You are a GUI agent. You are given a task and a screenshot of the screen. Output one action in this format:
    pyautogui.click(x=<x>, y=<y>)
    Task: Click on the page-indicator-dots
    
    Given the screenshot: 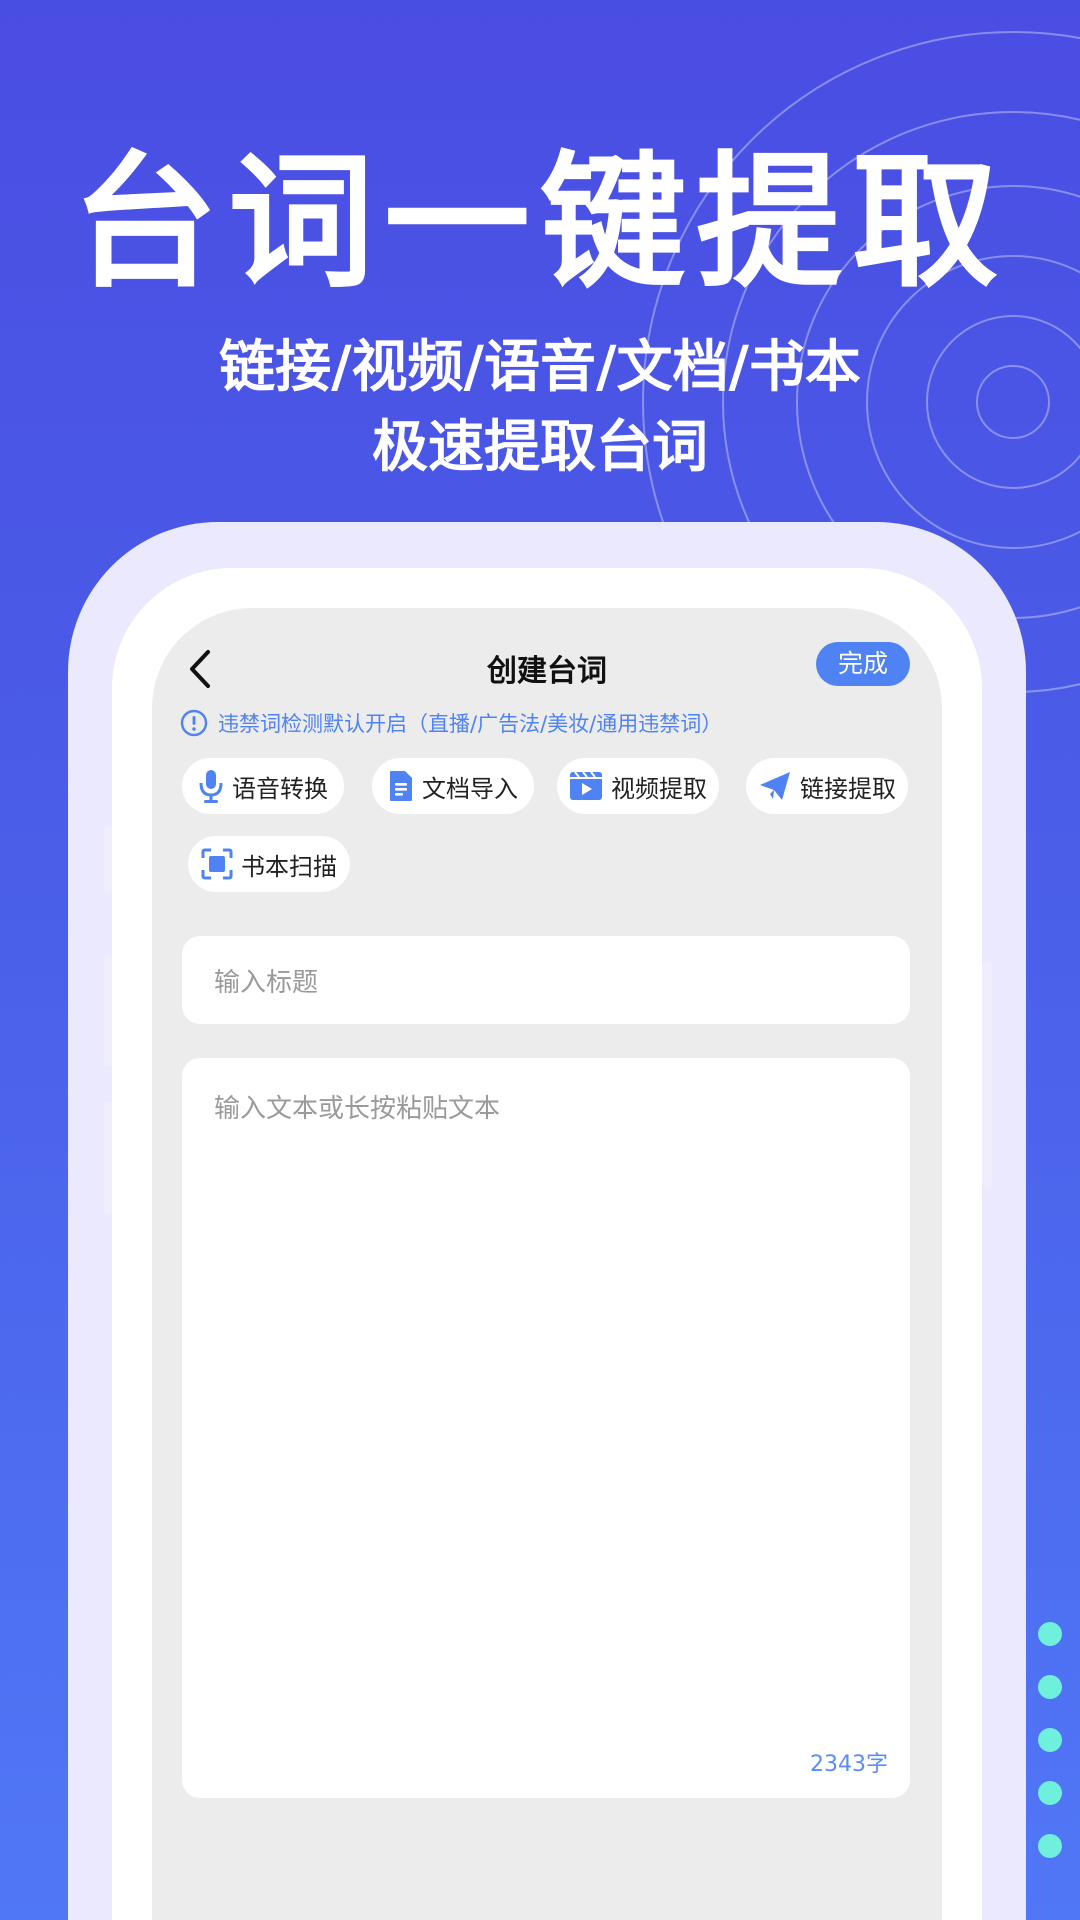 What is the action you would take?
    pyautogui.click(x=1050, y=1754)
    